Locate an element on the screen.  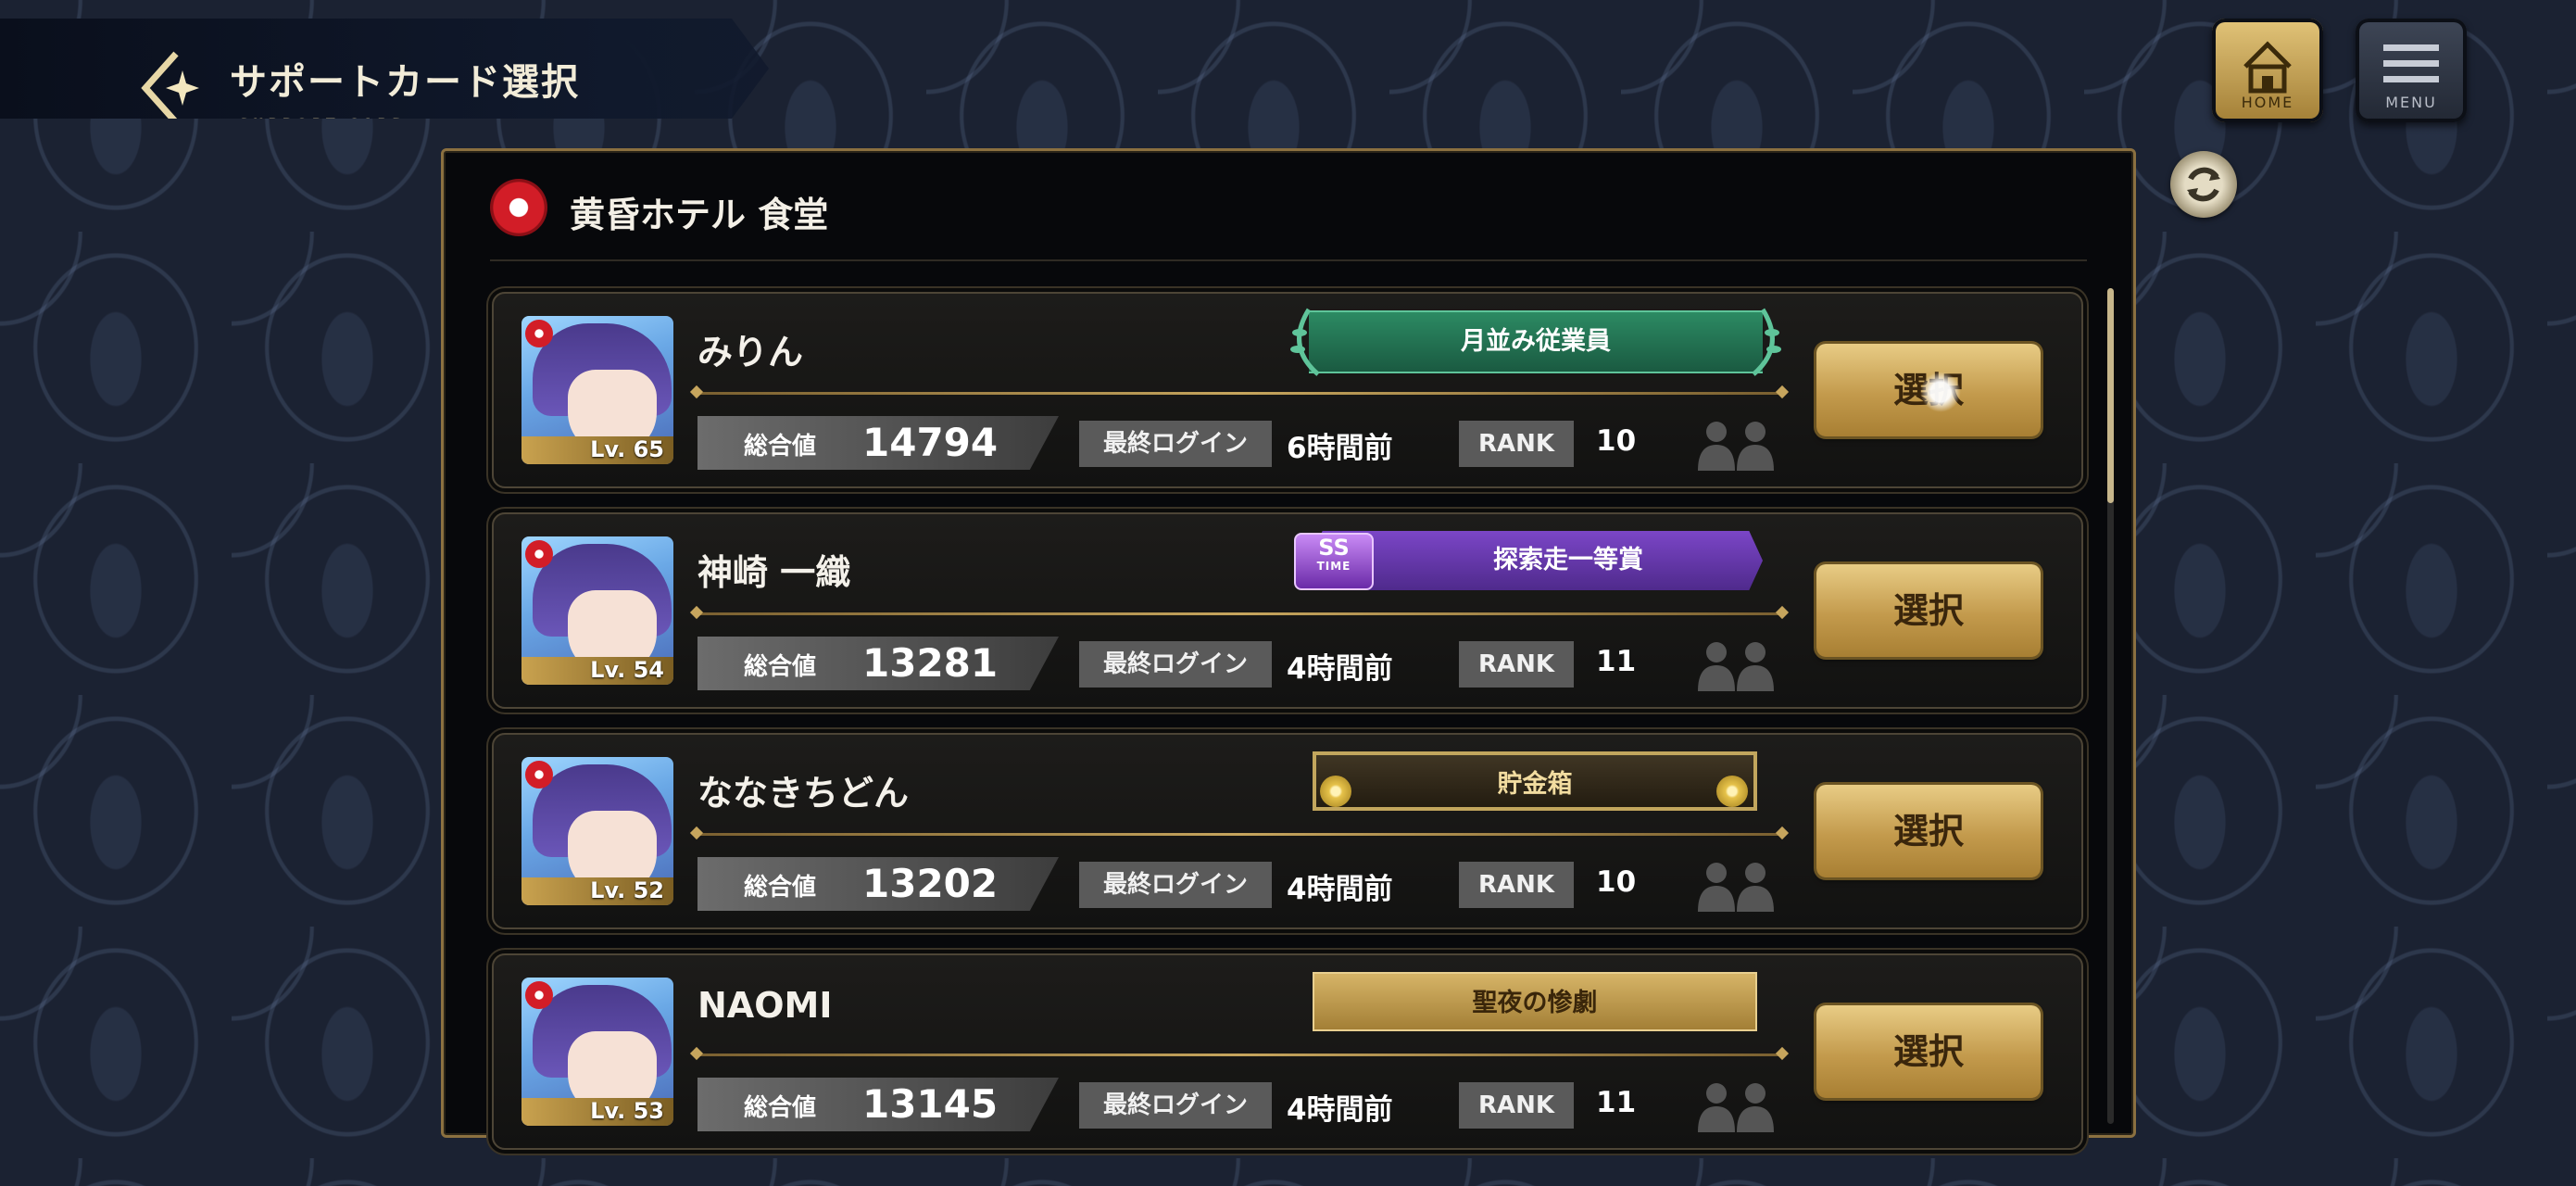
total-value: 13202 is located at coordinates (930, 883).